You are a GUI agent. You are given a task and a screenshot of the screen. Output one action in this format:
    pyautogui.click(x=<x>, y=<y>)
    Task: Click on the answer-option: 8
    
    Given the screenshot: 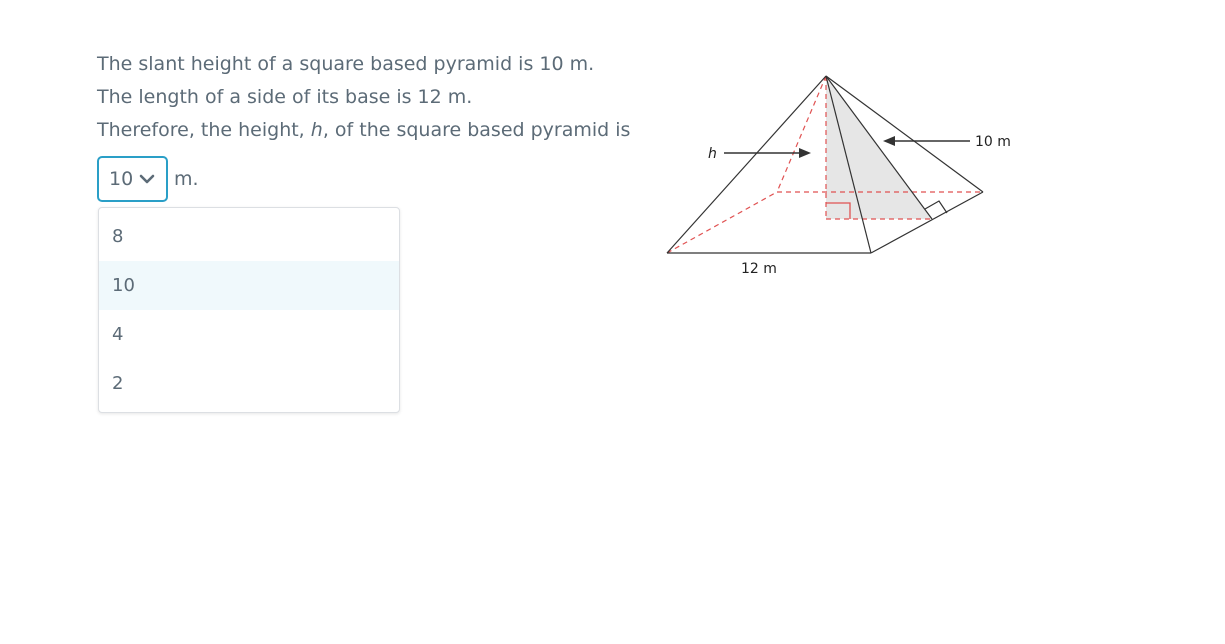 What is the action you would take?
    pyautogui.click(x=249, y=236)
    